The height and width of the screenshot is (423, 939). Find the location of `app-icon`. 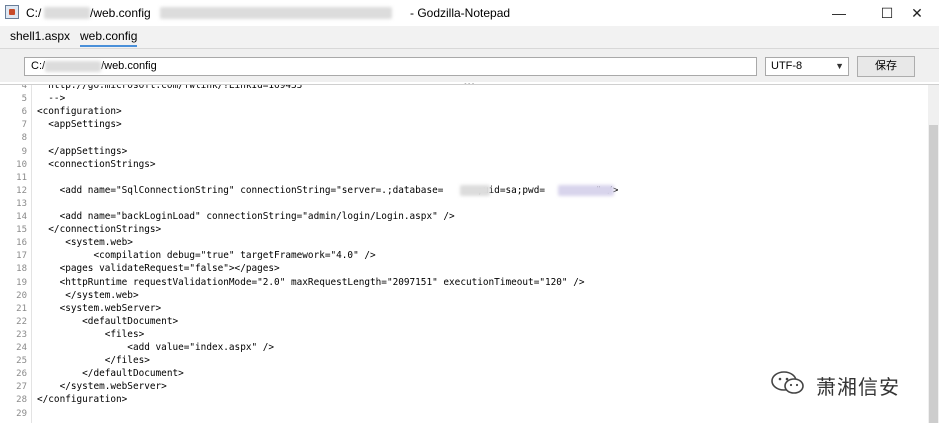

app-icon is located at coordinates (12, 12).